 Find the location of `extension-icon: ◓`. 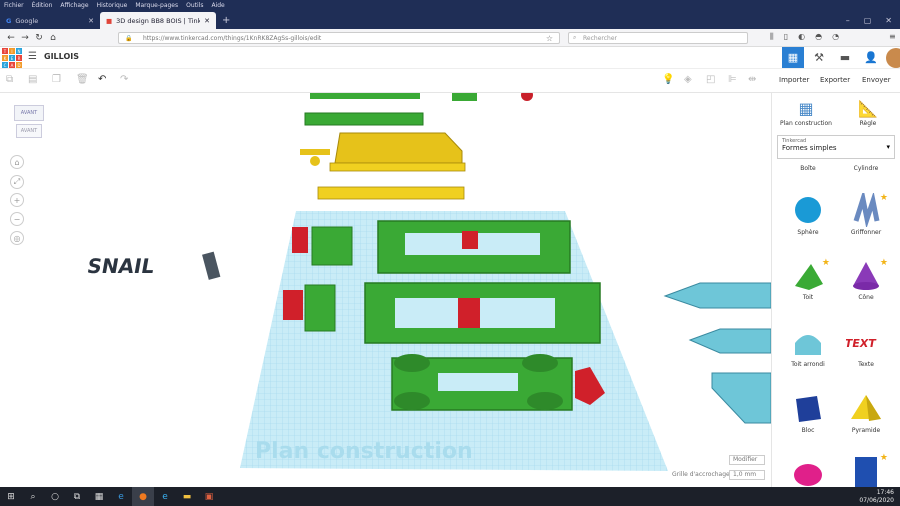

extension-icon: ◓ is located at coordinates (818, 37).